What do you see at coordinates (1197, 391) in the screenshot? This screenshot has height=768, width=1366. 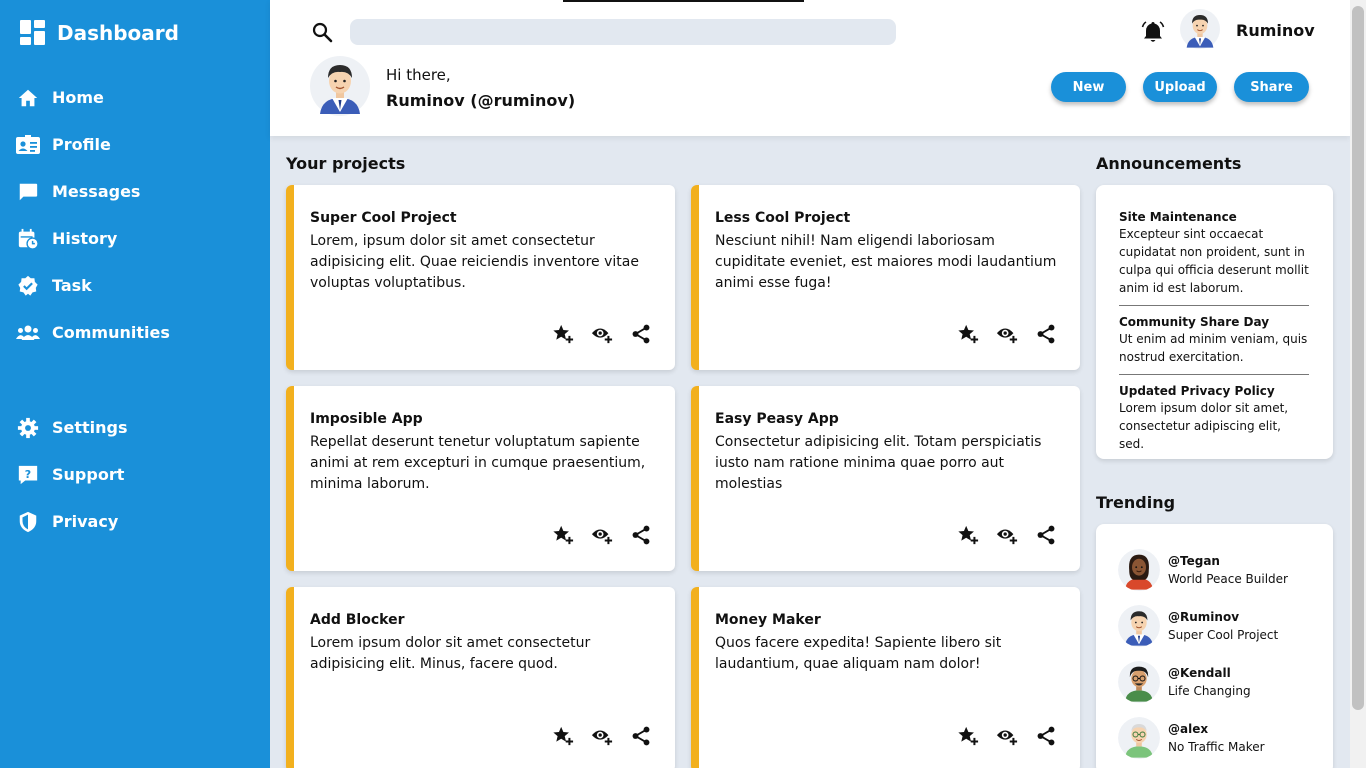 I see `announcement-title: Updated Privacy Policy` at bounding box center [1197, 391].